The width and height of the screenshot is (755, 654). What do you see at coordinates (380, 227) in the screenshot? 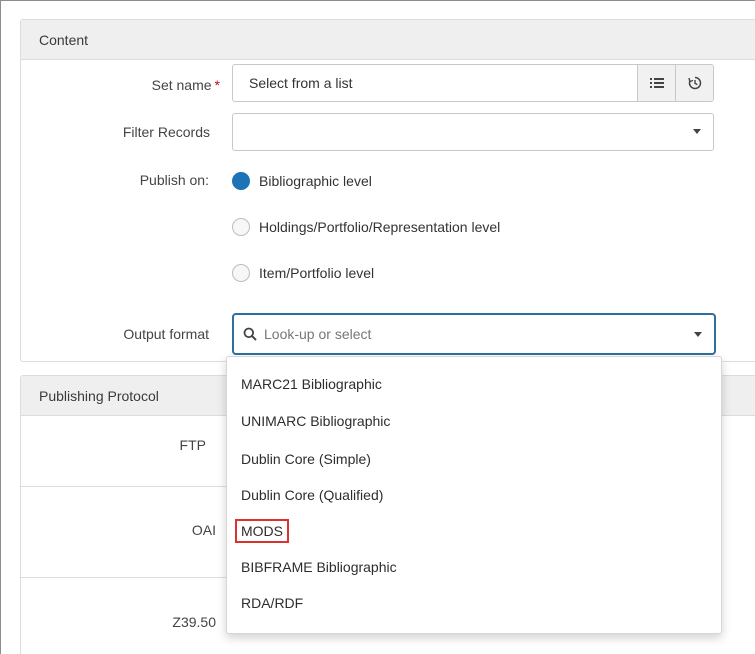
I see `radio-label: Holdings/Portfolio/Representation level` at bounding box center [380, 227].